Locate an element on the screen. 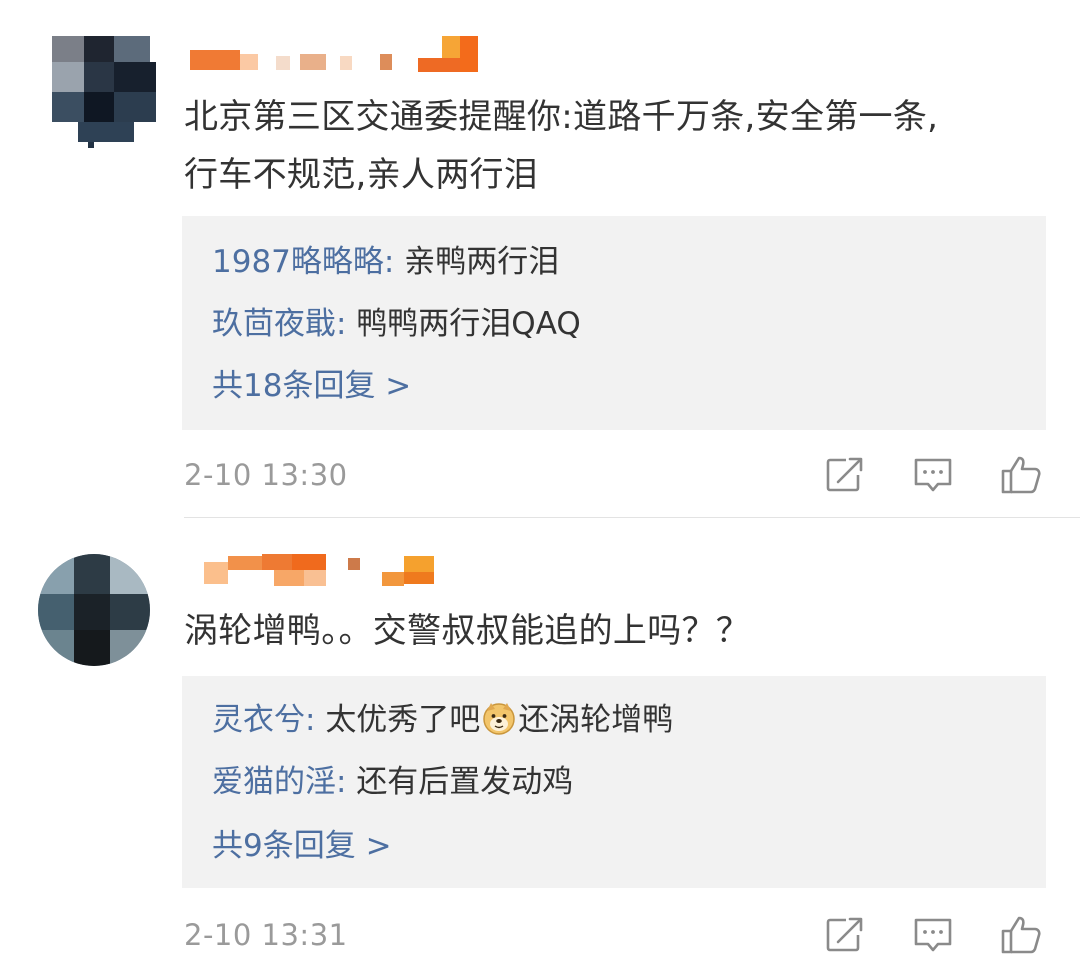 The image size is (1080, 973). doge-emoji-icon is located at coordinates (499, 719).